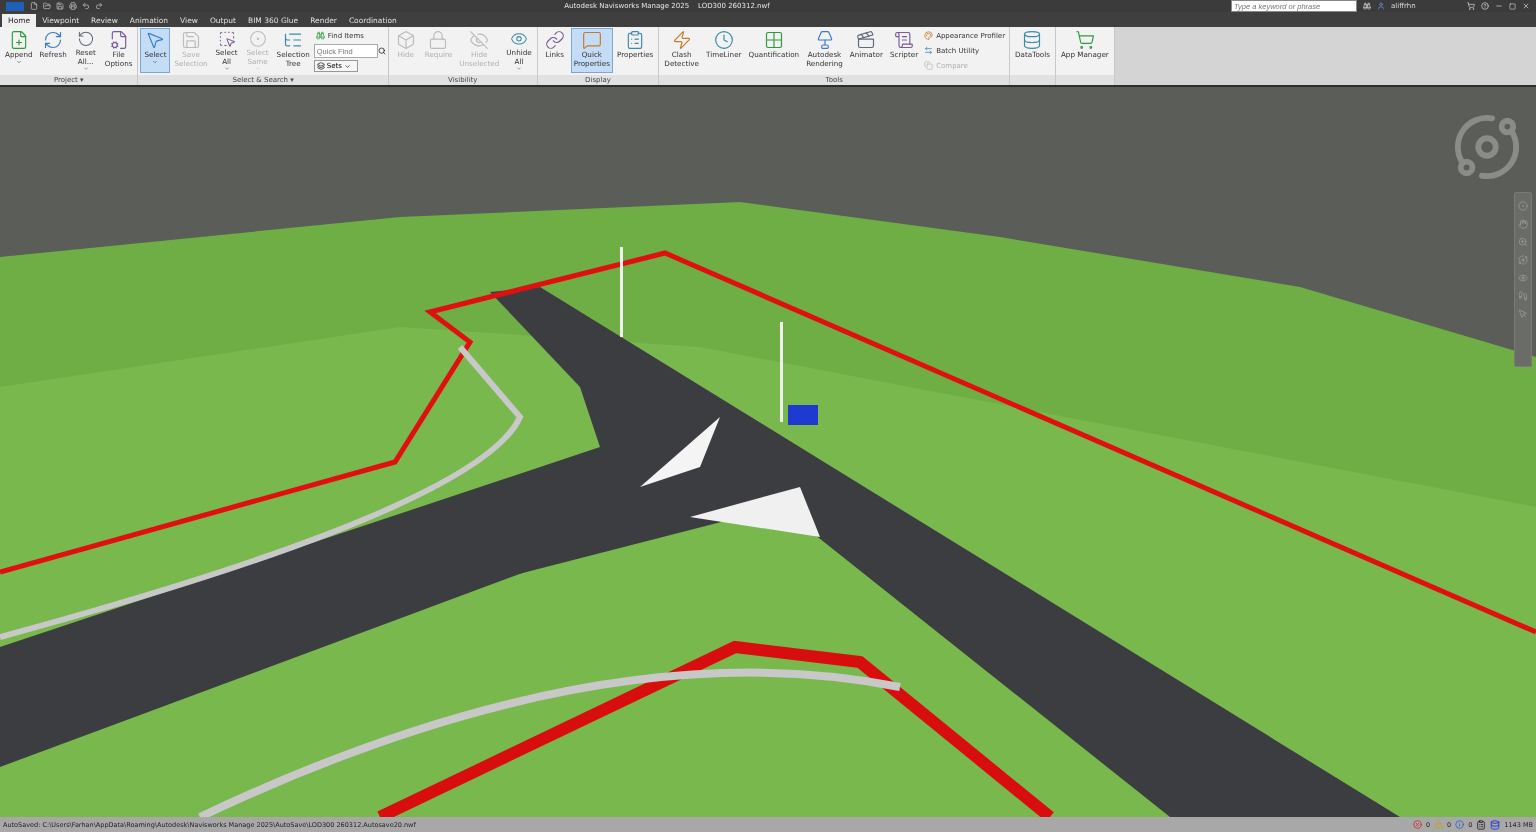 Image resolution: width=1536 pixels, height=832 pixels. Describe the element at coordinates (1460, 824) in the screenshot. I see `info-icon` at that location.